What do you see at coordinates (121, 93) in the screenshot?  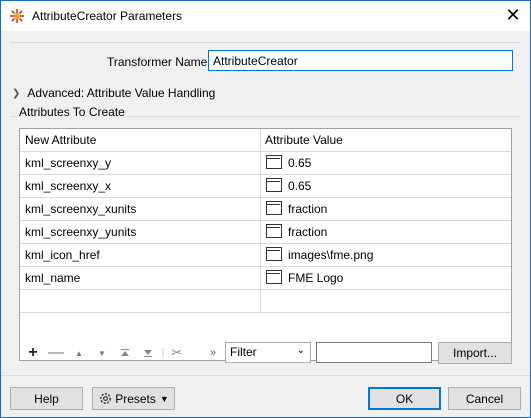 I see `advanced-section-label: Advanced: Attribute Value Handling` at bounding box center [121, 93].